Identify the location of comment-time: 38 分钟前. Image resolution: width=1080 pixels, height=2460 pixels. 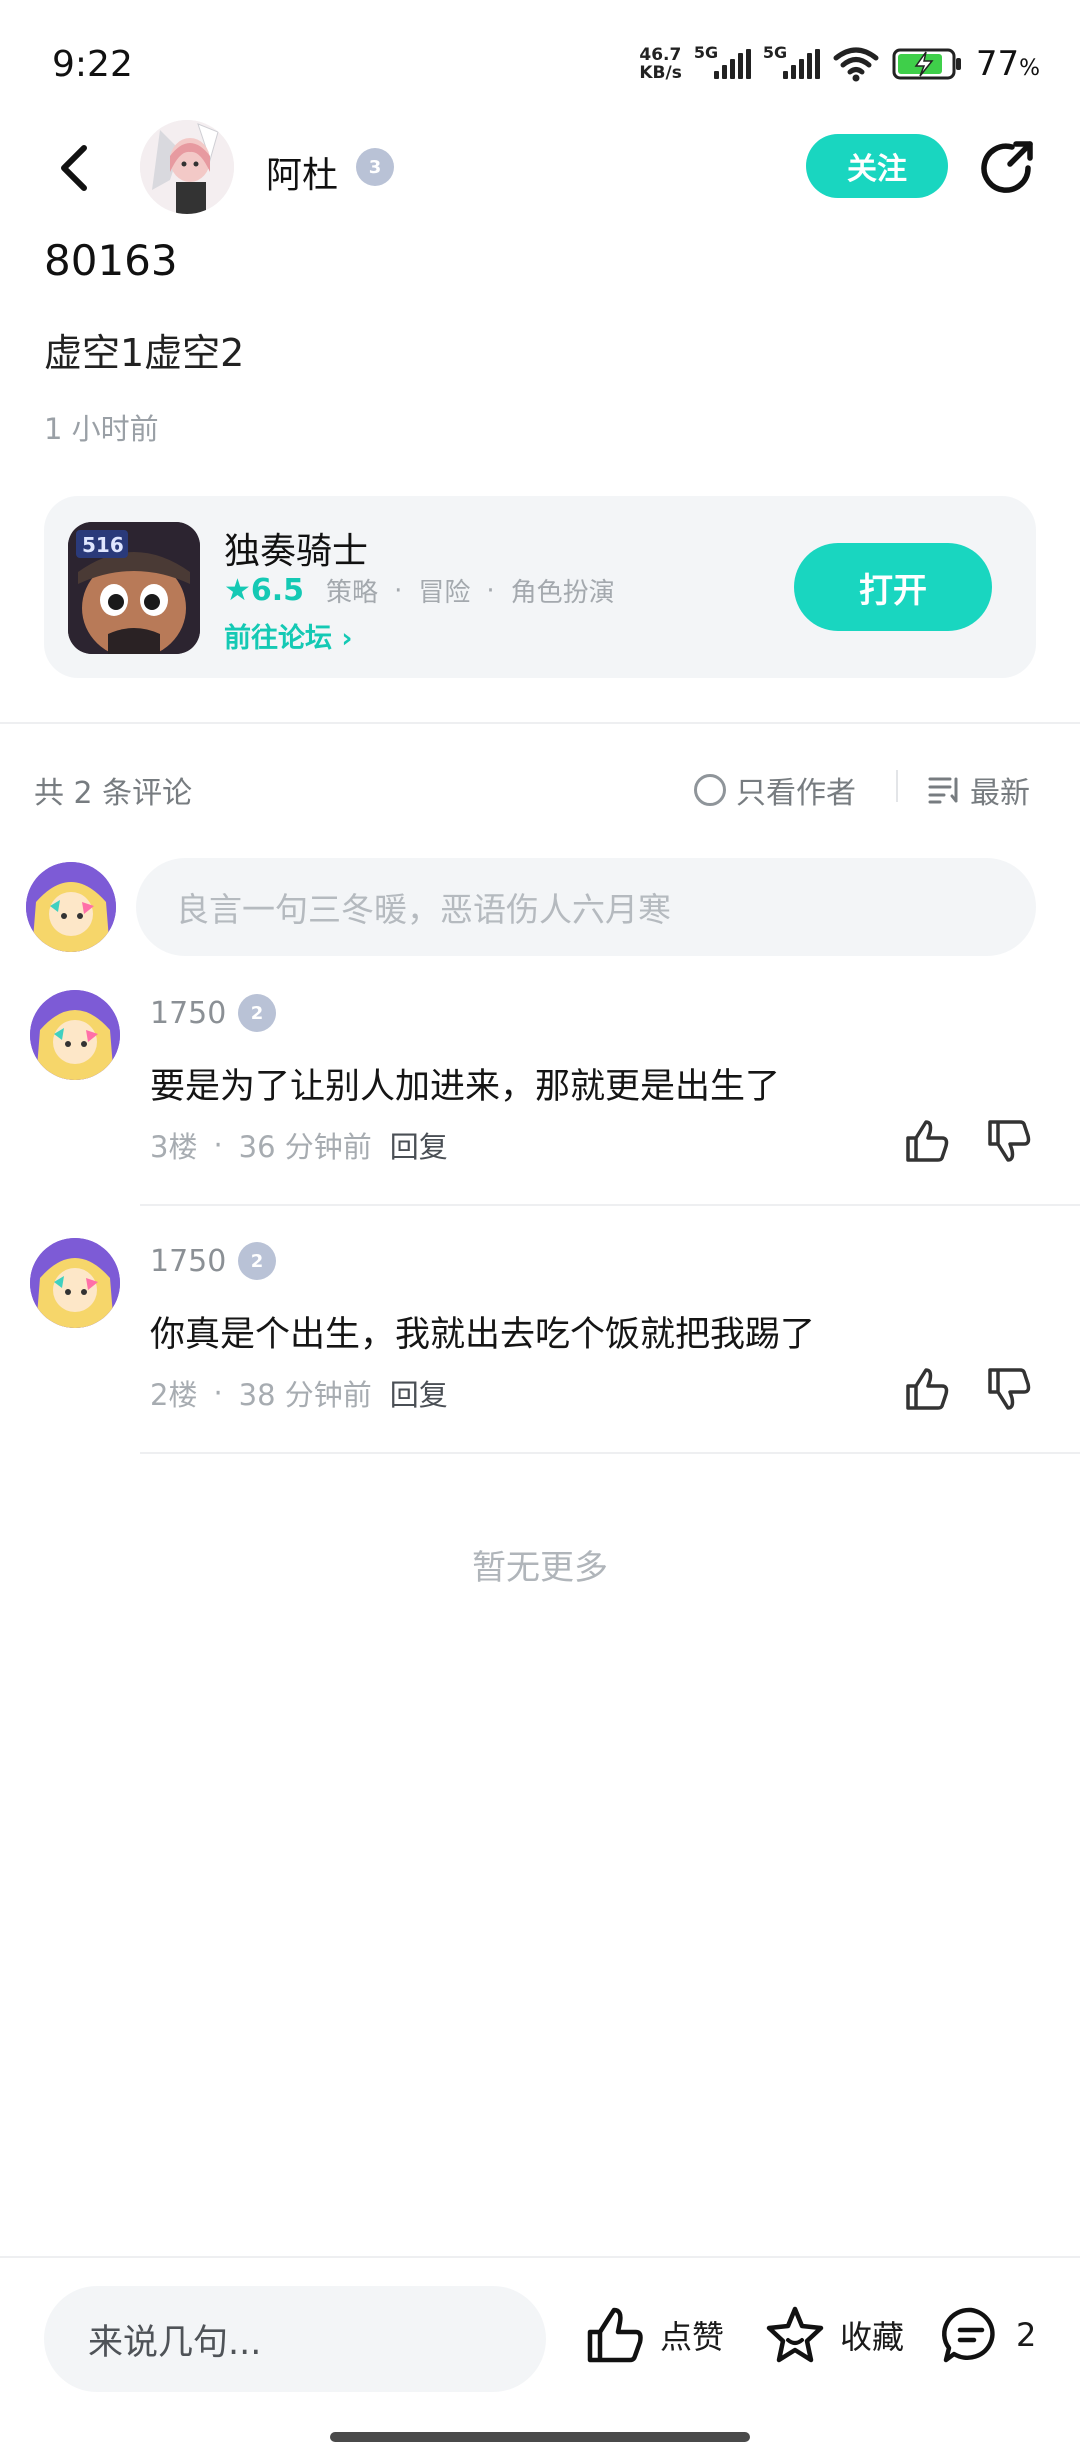
(305, 1395).